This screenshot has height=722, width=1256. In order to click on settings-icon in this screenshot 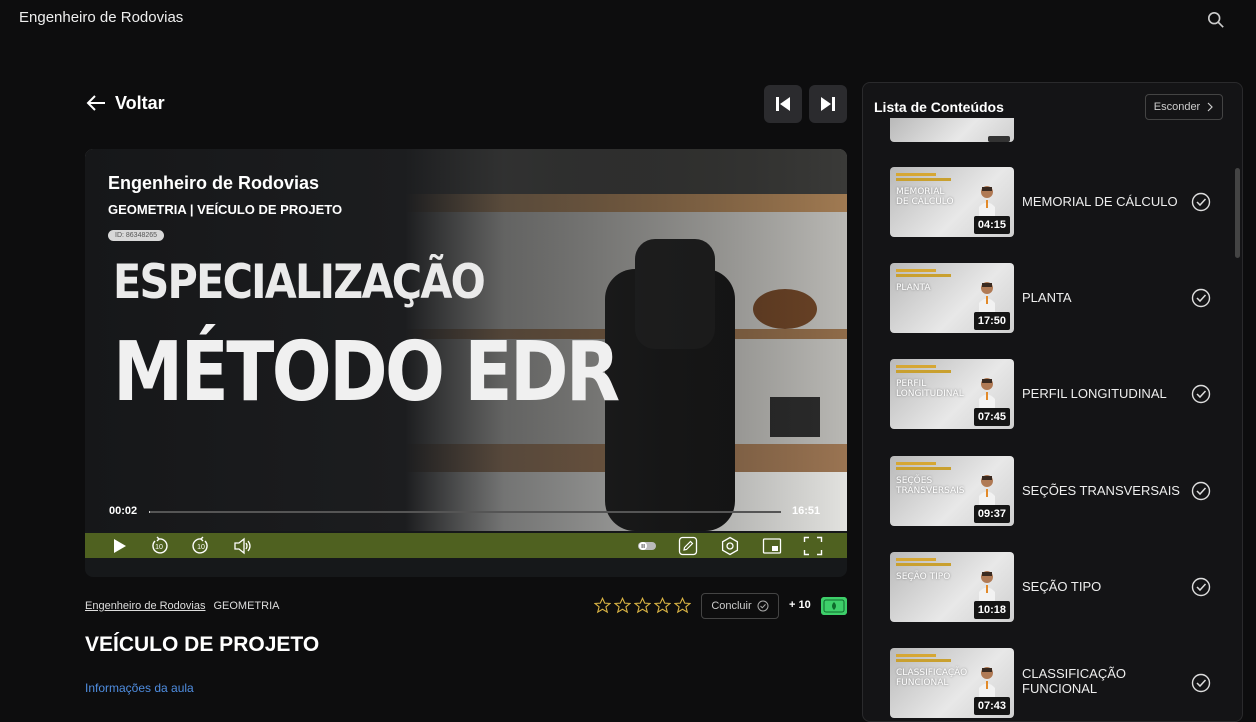, I will do `click(730, 546)`.